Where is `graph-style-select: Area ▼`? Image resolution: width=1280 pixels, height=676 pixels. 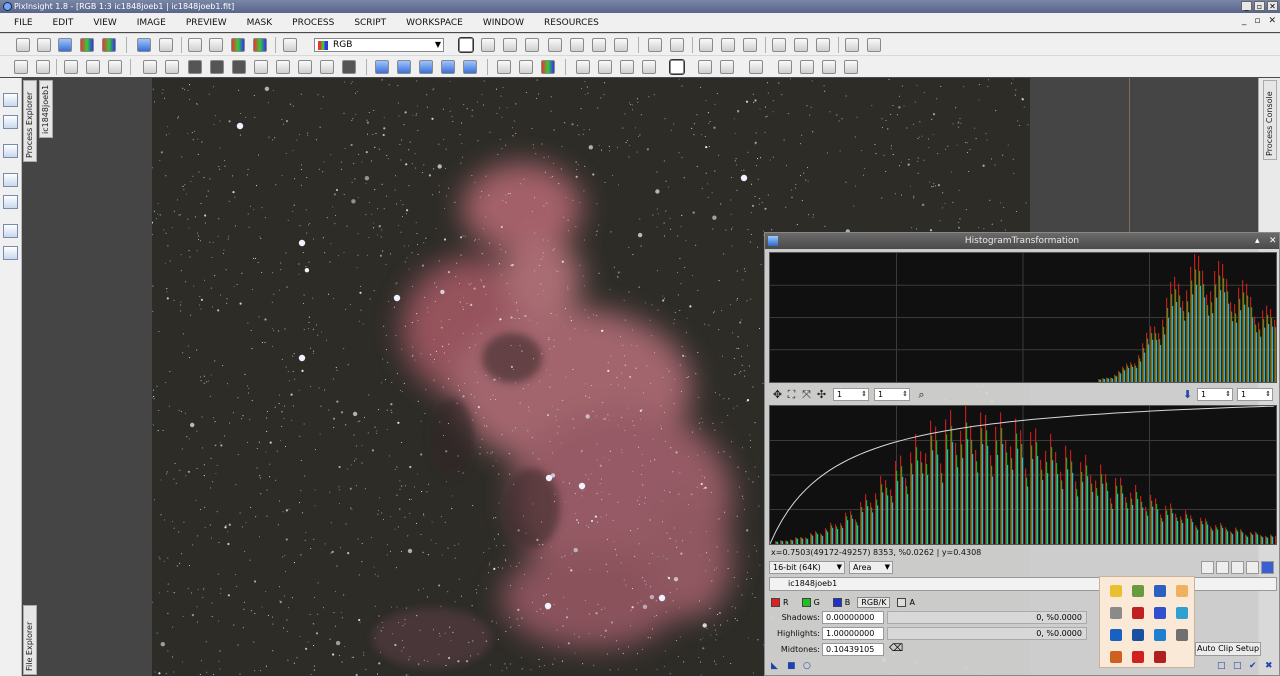
graph-style-select: Area ▼ is located at coordinates (871, 567).